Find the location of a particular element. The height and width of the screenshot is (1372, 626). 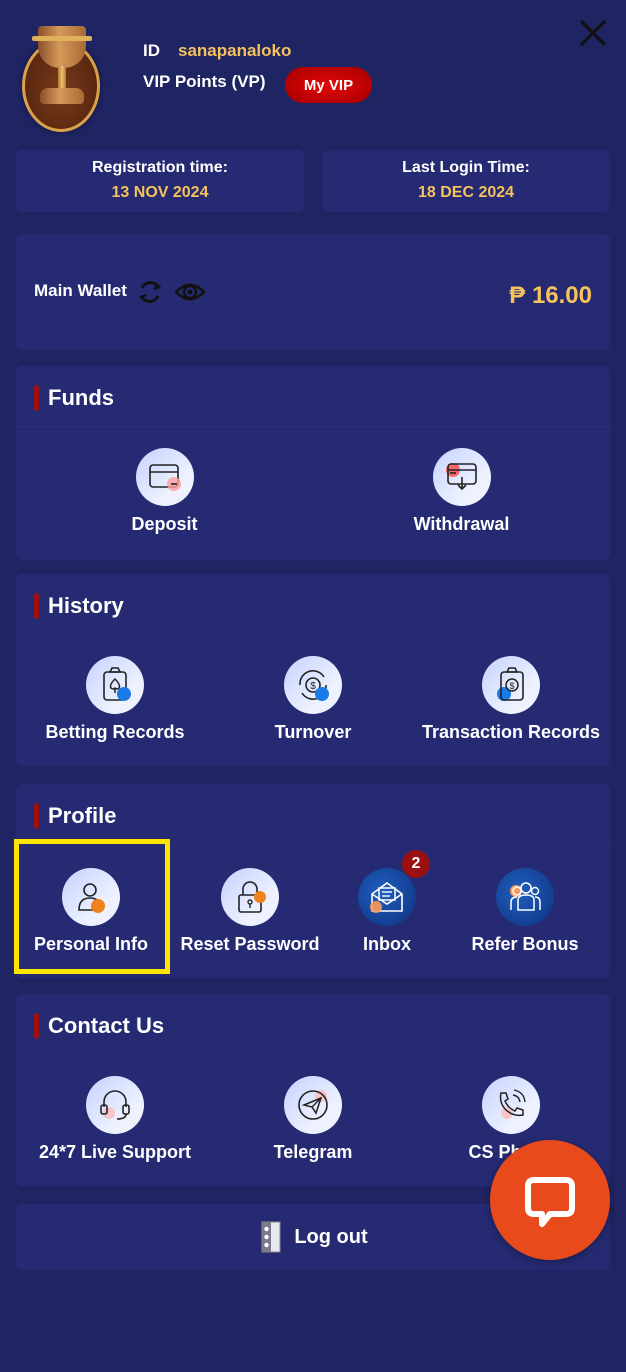

reset-password-button: Reset Password is located at coordinates (250, 911).